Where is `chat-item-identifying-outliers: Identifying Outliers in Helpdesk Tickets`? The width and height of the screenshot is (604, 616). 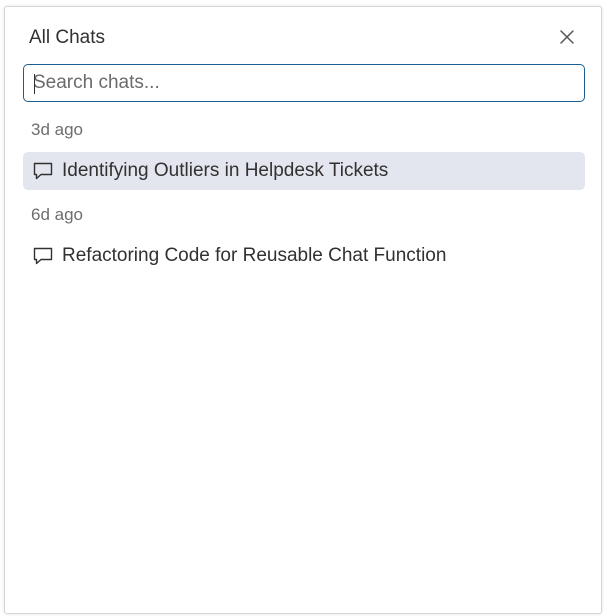 chat-item-identifying-outliers: Identifying Outliers in Helpdesk Tickets is located at coordinates (304, 171).